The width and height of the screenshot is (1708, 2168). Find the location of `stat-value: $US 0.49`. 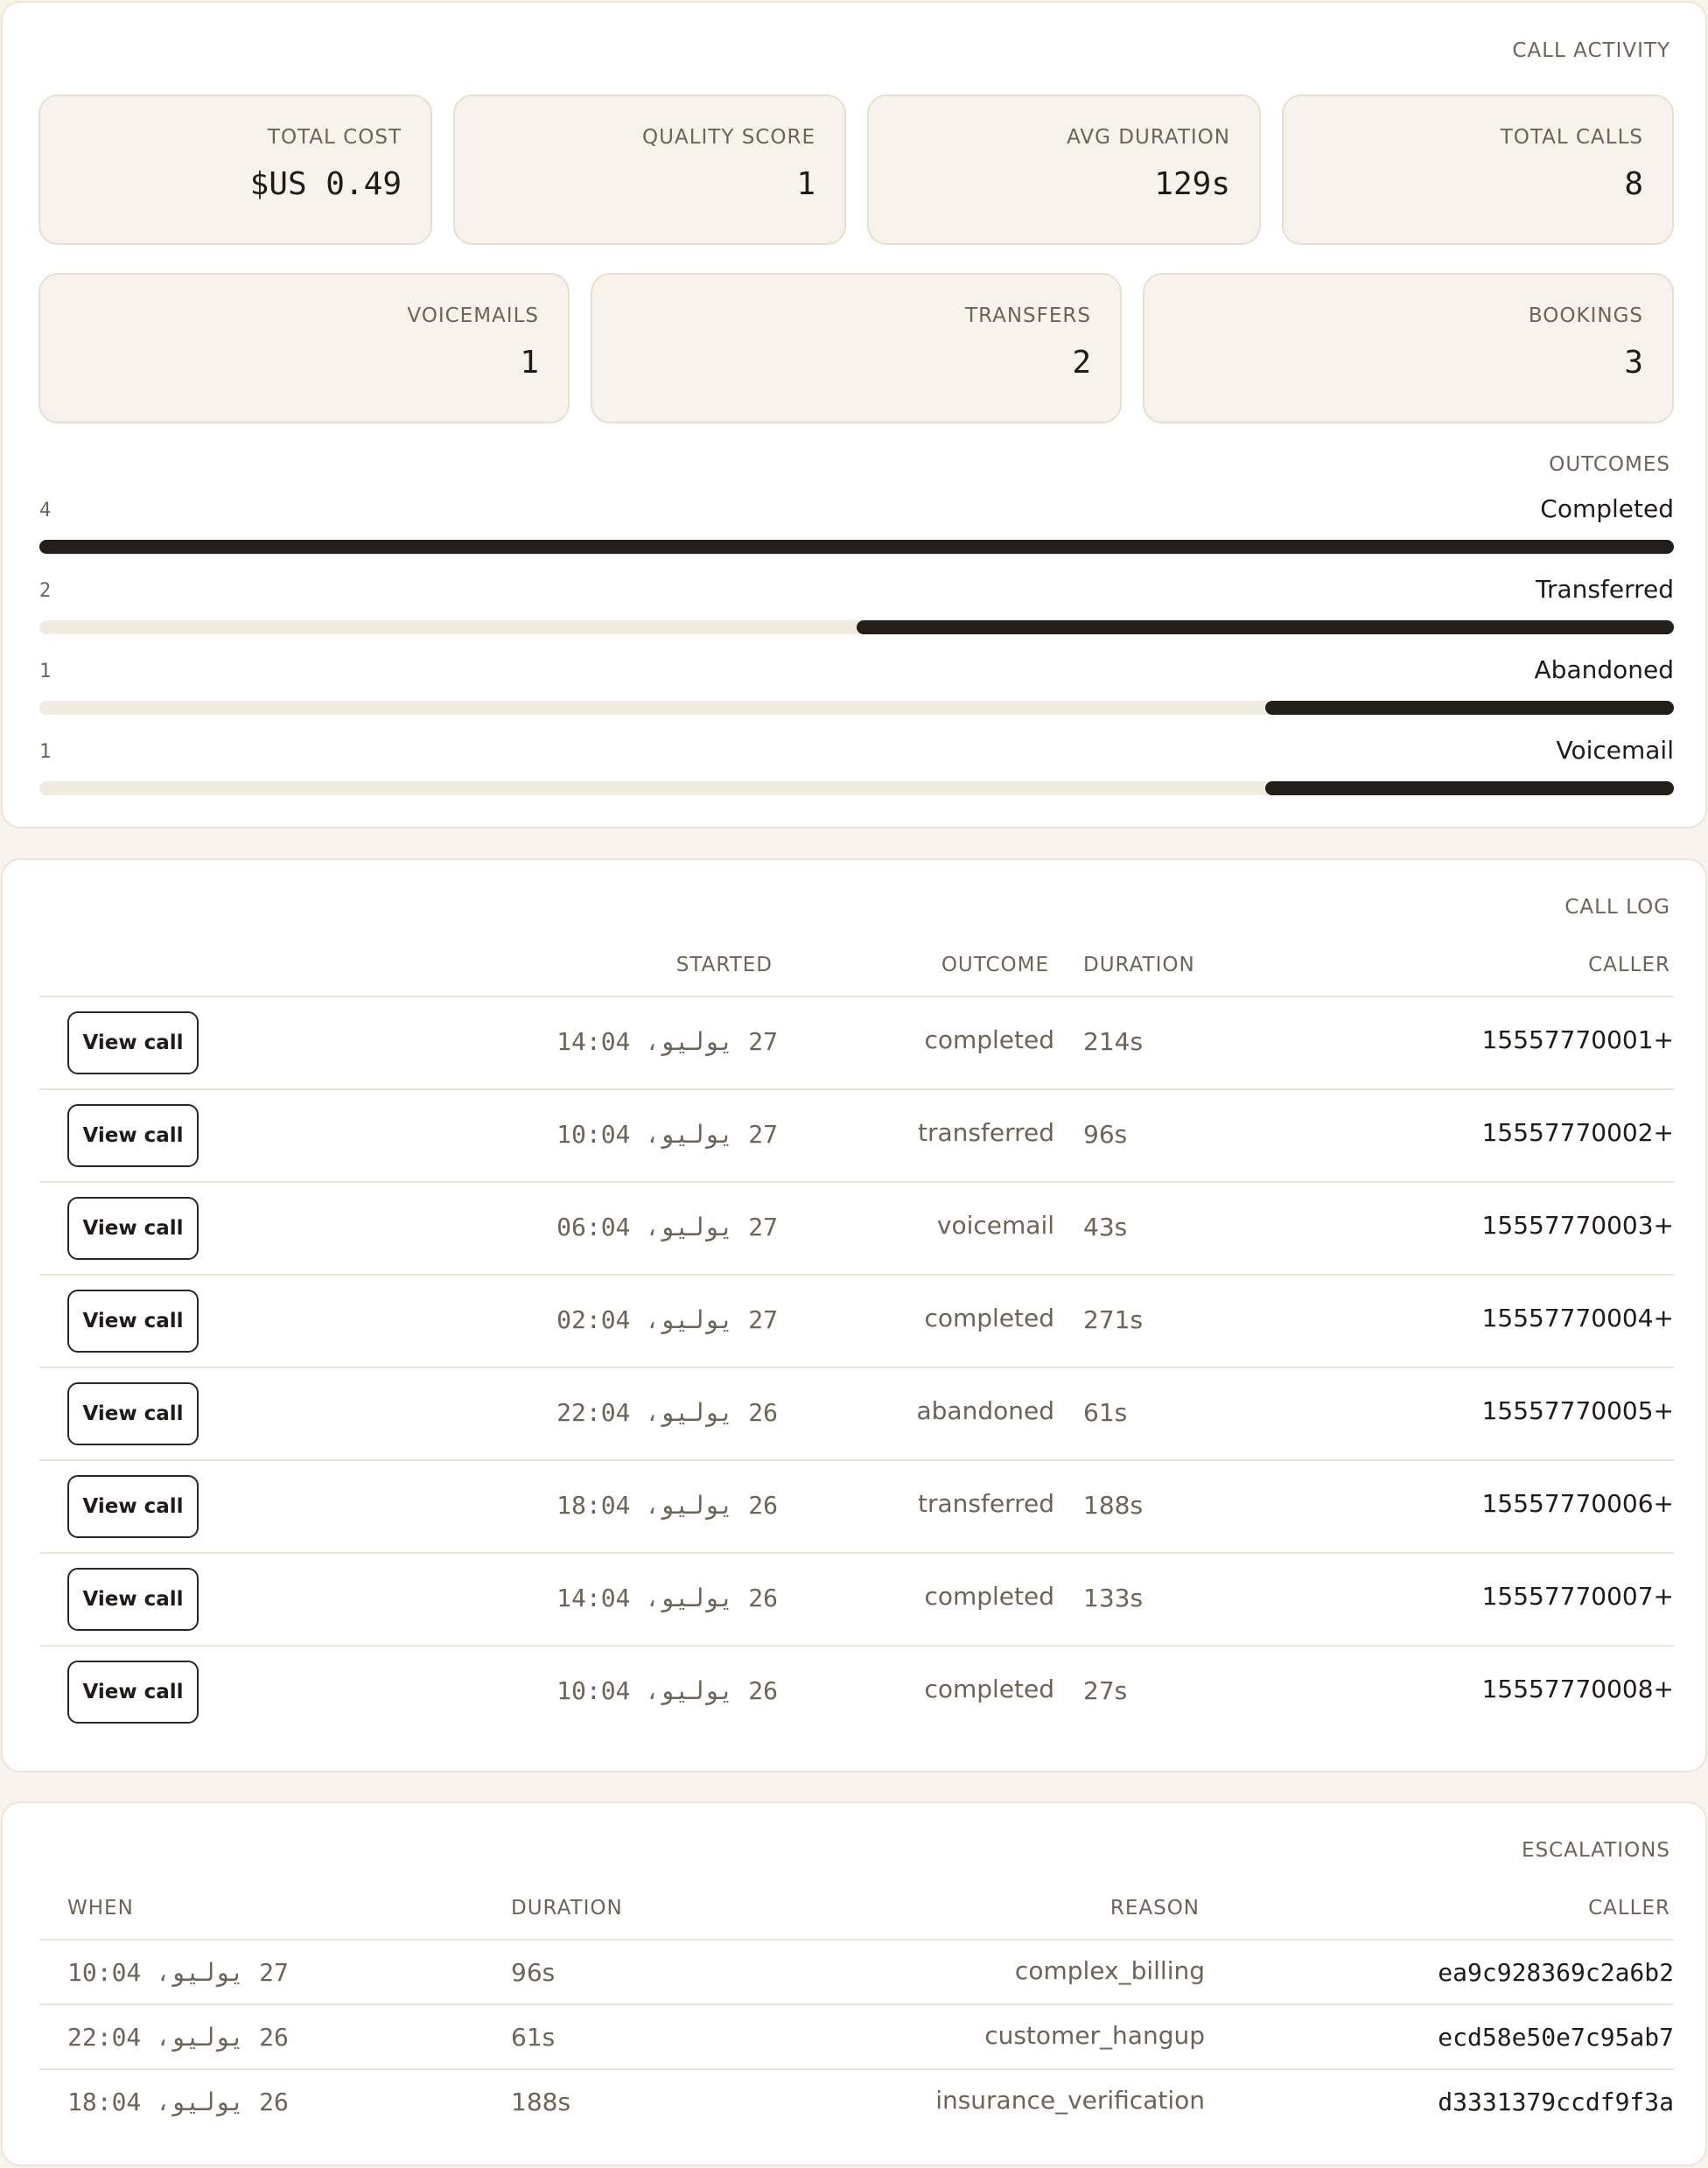

stat-value: $US 0.49 is located at coordinates (325, 184).